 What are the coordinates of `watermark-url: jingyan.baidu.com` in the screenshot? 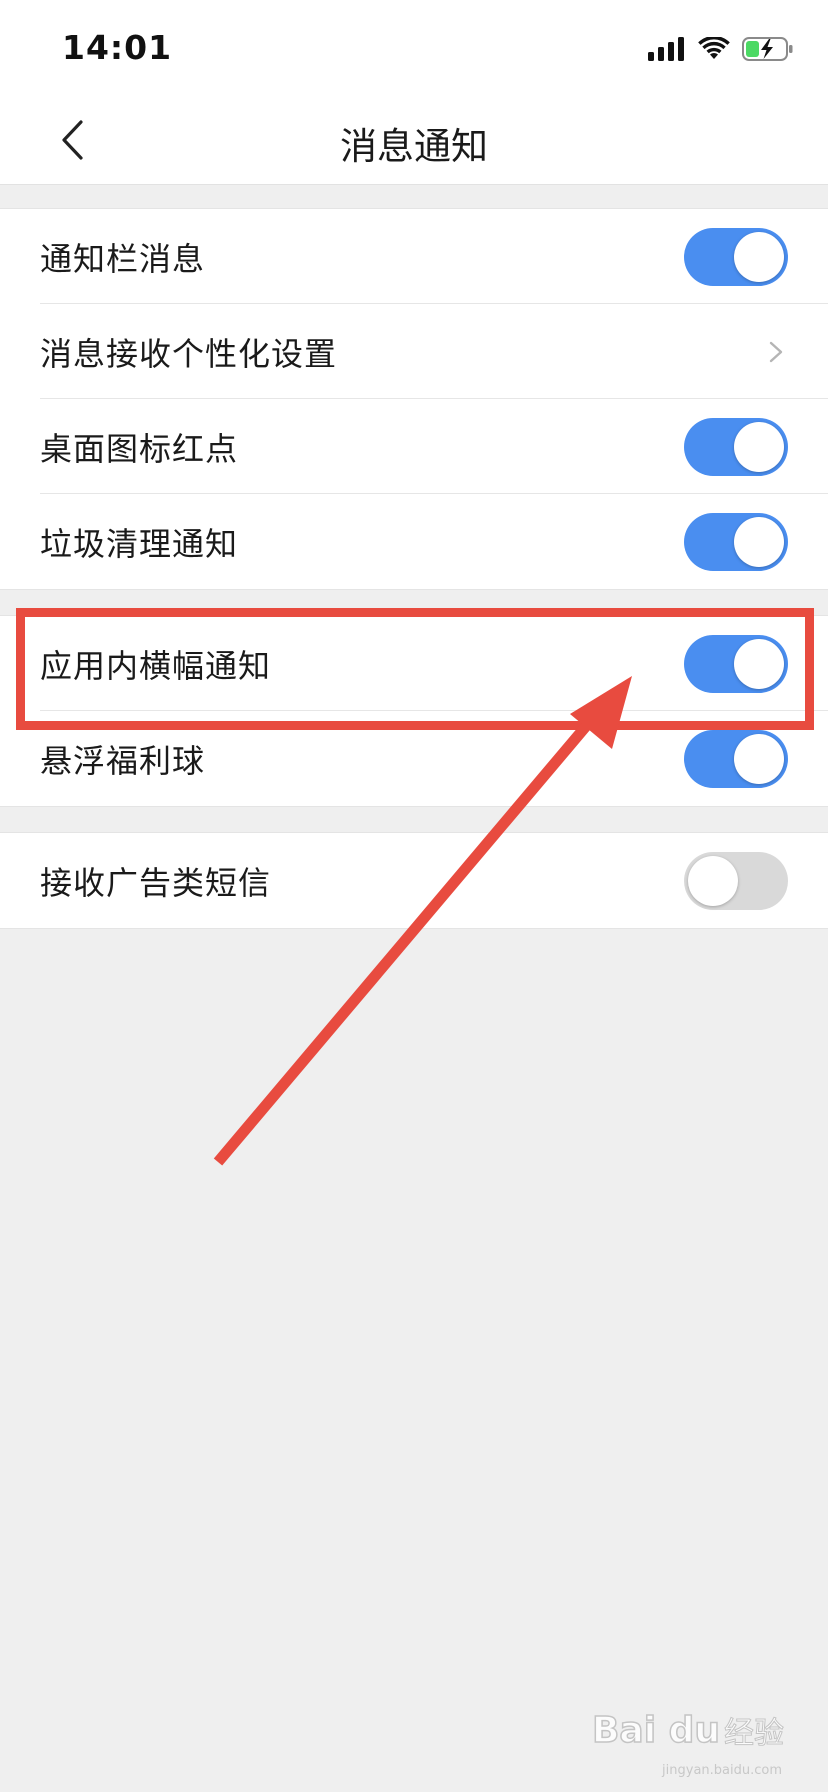 It's located at (722, 1770).